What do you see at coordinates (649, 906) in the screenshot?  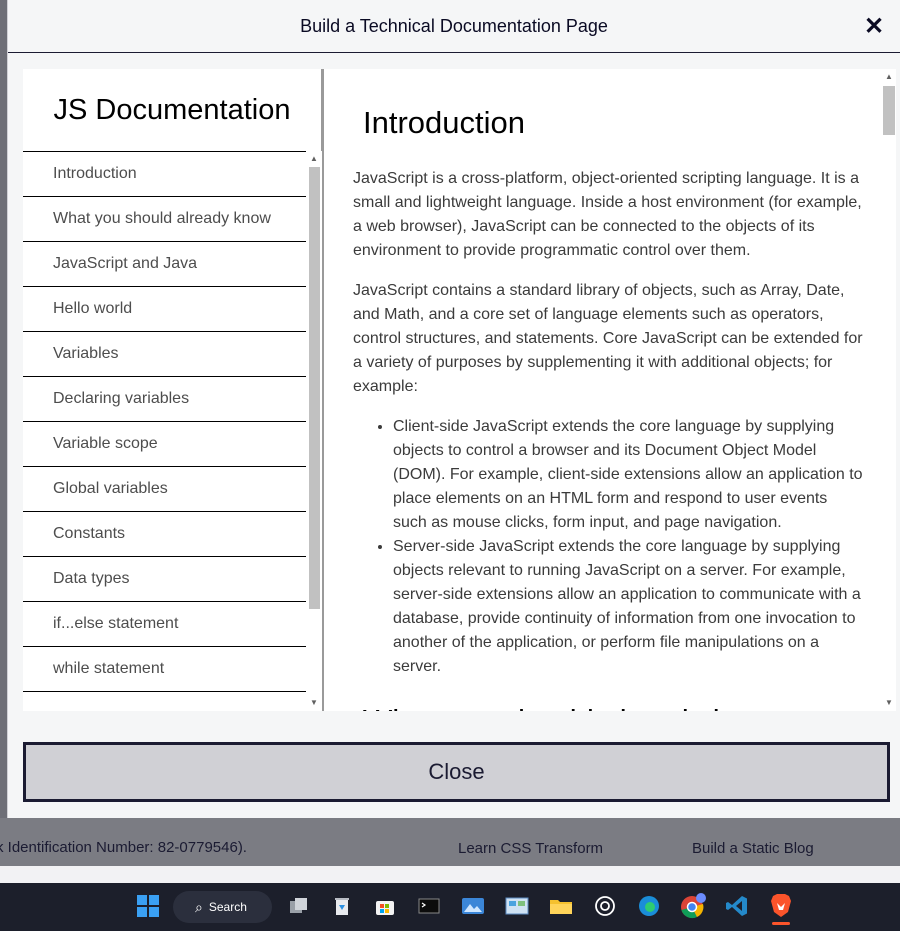 I see `edge-browser-icon` at bounding box center [649, 906].